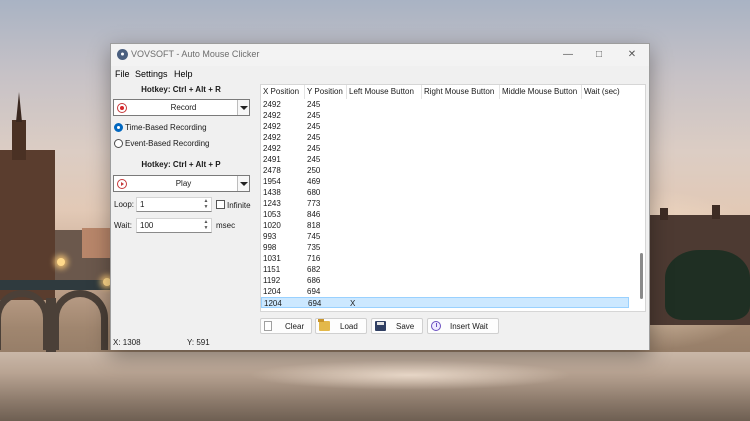 The image size is (750, 421). Describe the element at coordinates (166, 127) in the screenshot. I see `time-based-label: Time-Based Recording` at that location.